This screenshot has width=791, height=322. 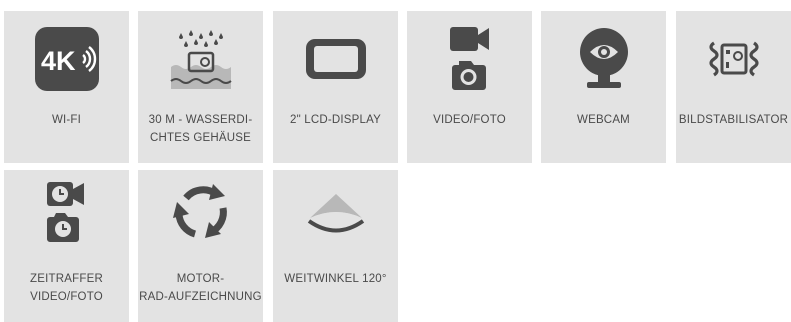 What do you see at coordinates (335, 279) in the screenshot?
I see `feature-label: WEITWINKEL 120°` at bounding box center [335, 279].